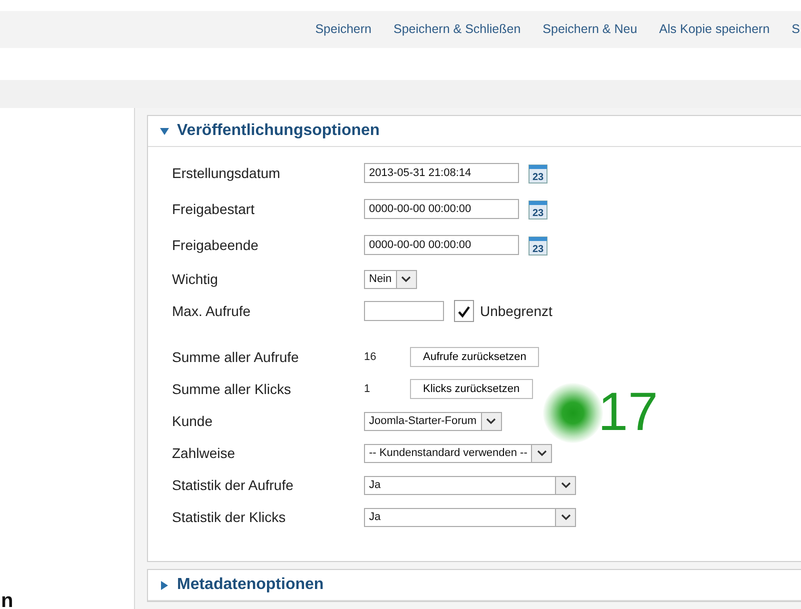 The height and width of the screenshot is (609, 801). What do you see at coordinates (232, 389) in the screenshot?
I see `field-label: Summe aller Klicks` at bounding box center [232, 389].